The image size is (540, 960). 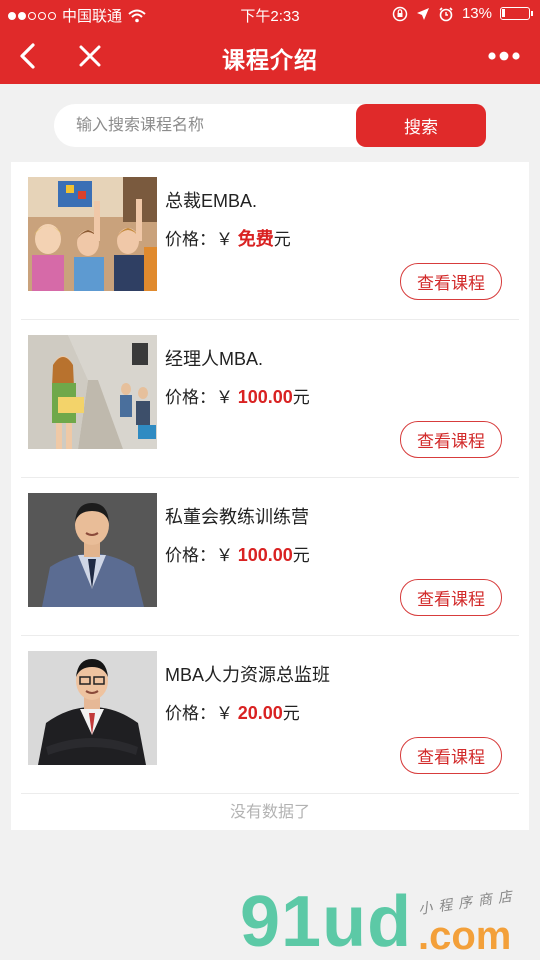 What do you see at coordinates (503, 13) in the screenshot?
I see `battery-level` at bounding box center [503, 13].